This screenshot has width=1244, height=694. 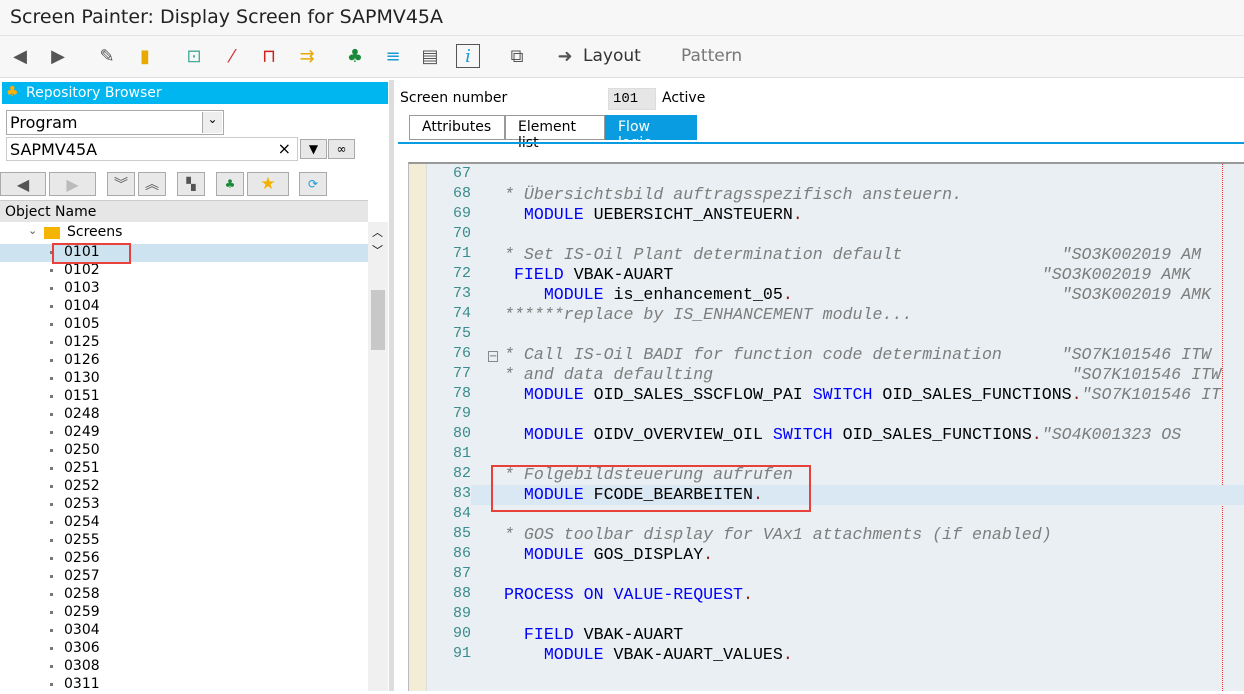 What do you see at coordinates (608, 555) in the screenshot?
I see `code-line: MODULE GOS_DISPLAY.` at bounding box center [608, 555].